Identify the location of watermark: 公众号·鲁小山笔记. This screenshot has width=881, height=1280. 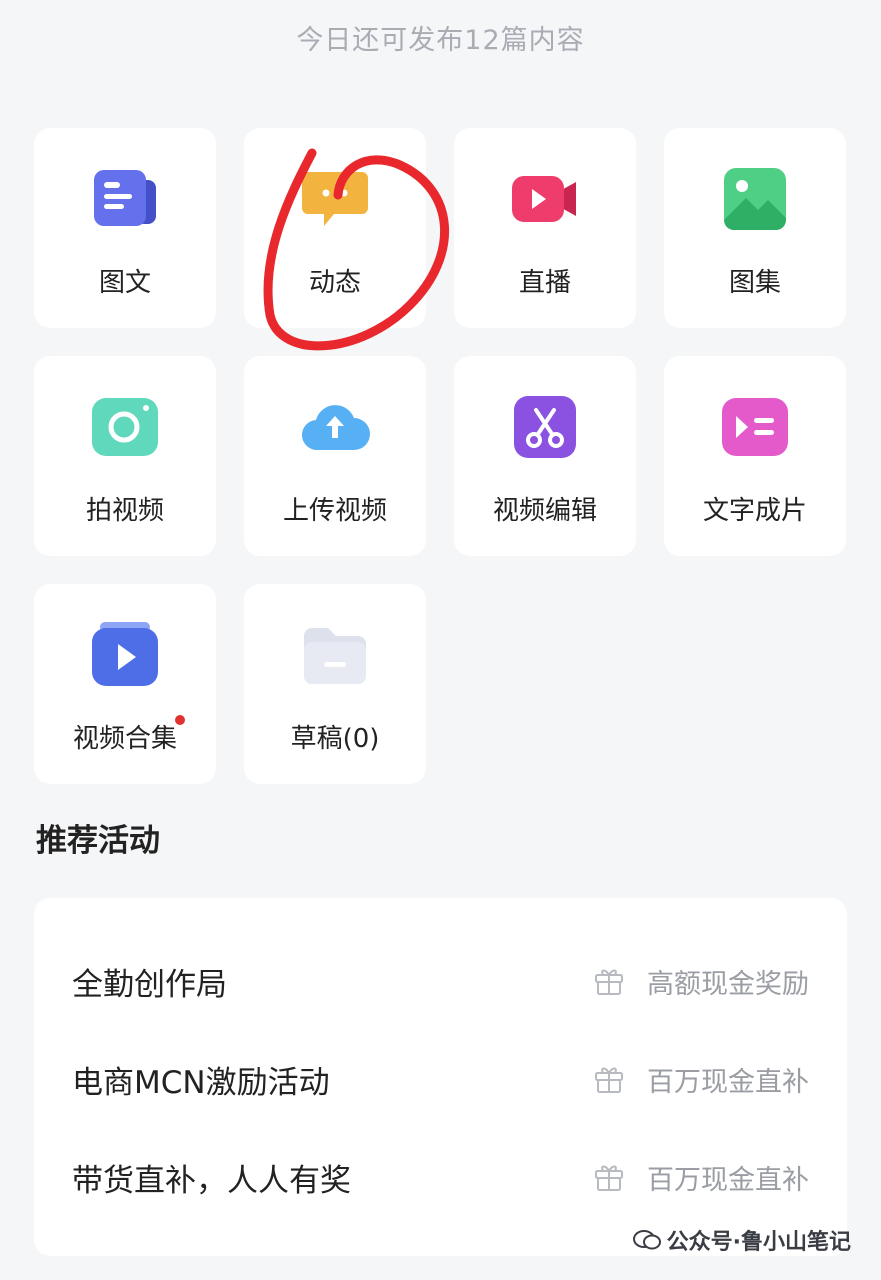
(741, 1240).